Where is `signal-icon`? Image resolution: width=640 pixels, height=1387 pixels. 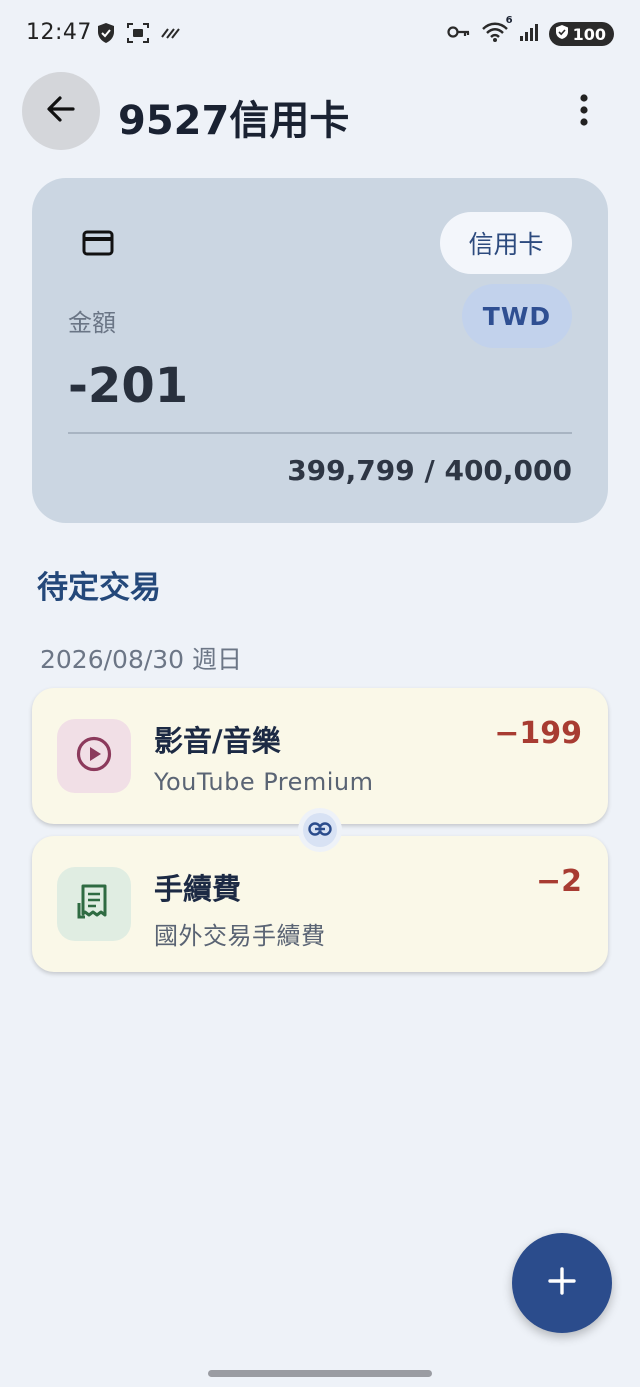
signal-icon is located at coordinates (529, 34).